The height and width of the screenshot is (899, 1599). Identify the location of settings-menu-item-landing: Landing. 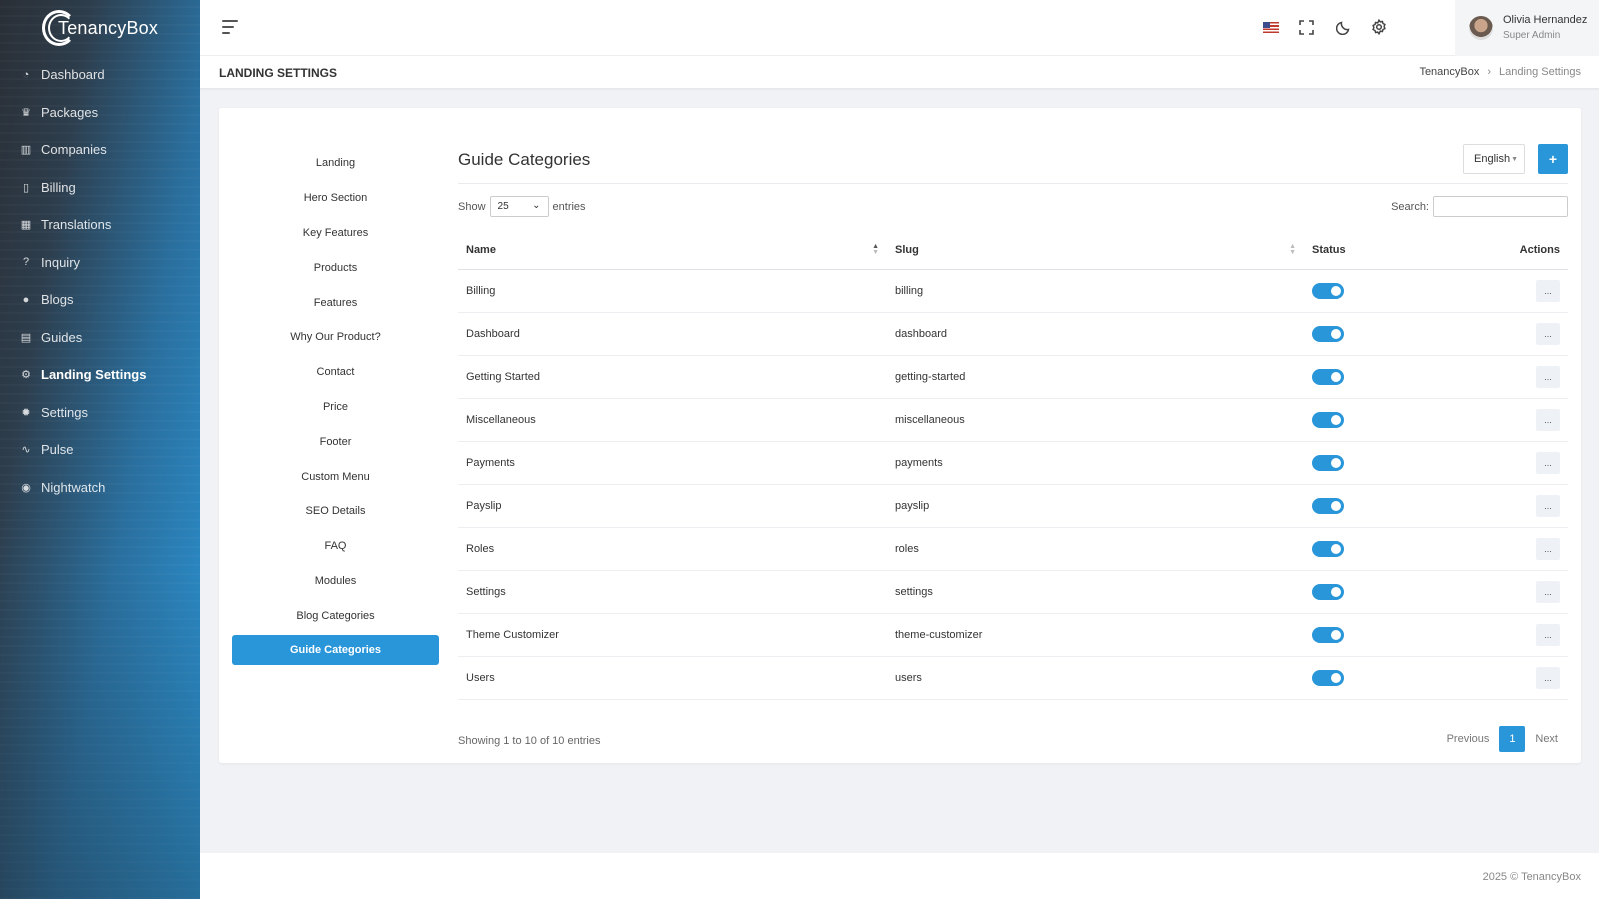
(335, 163).